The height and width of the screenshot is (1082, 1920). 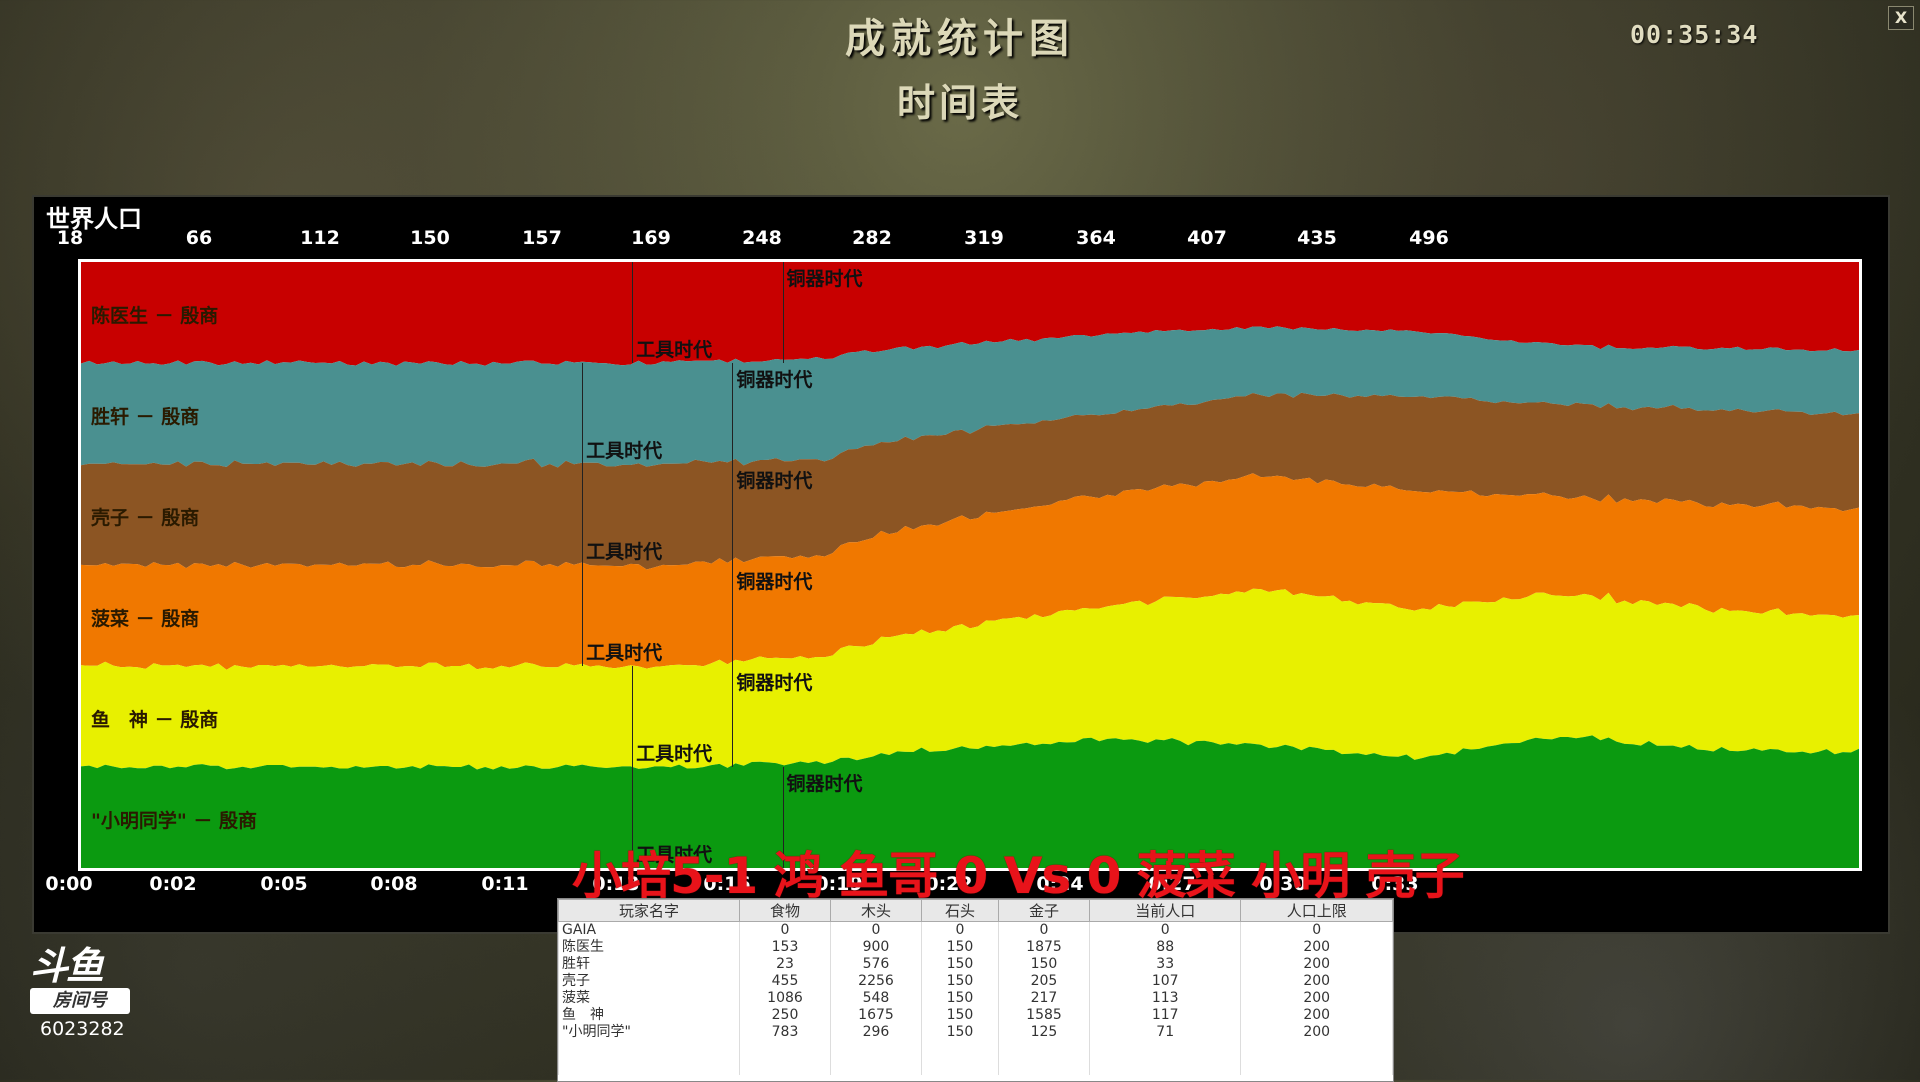 I want to click on stats-value-cell: 1086, so click(x=785, y=998).